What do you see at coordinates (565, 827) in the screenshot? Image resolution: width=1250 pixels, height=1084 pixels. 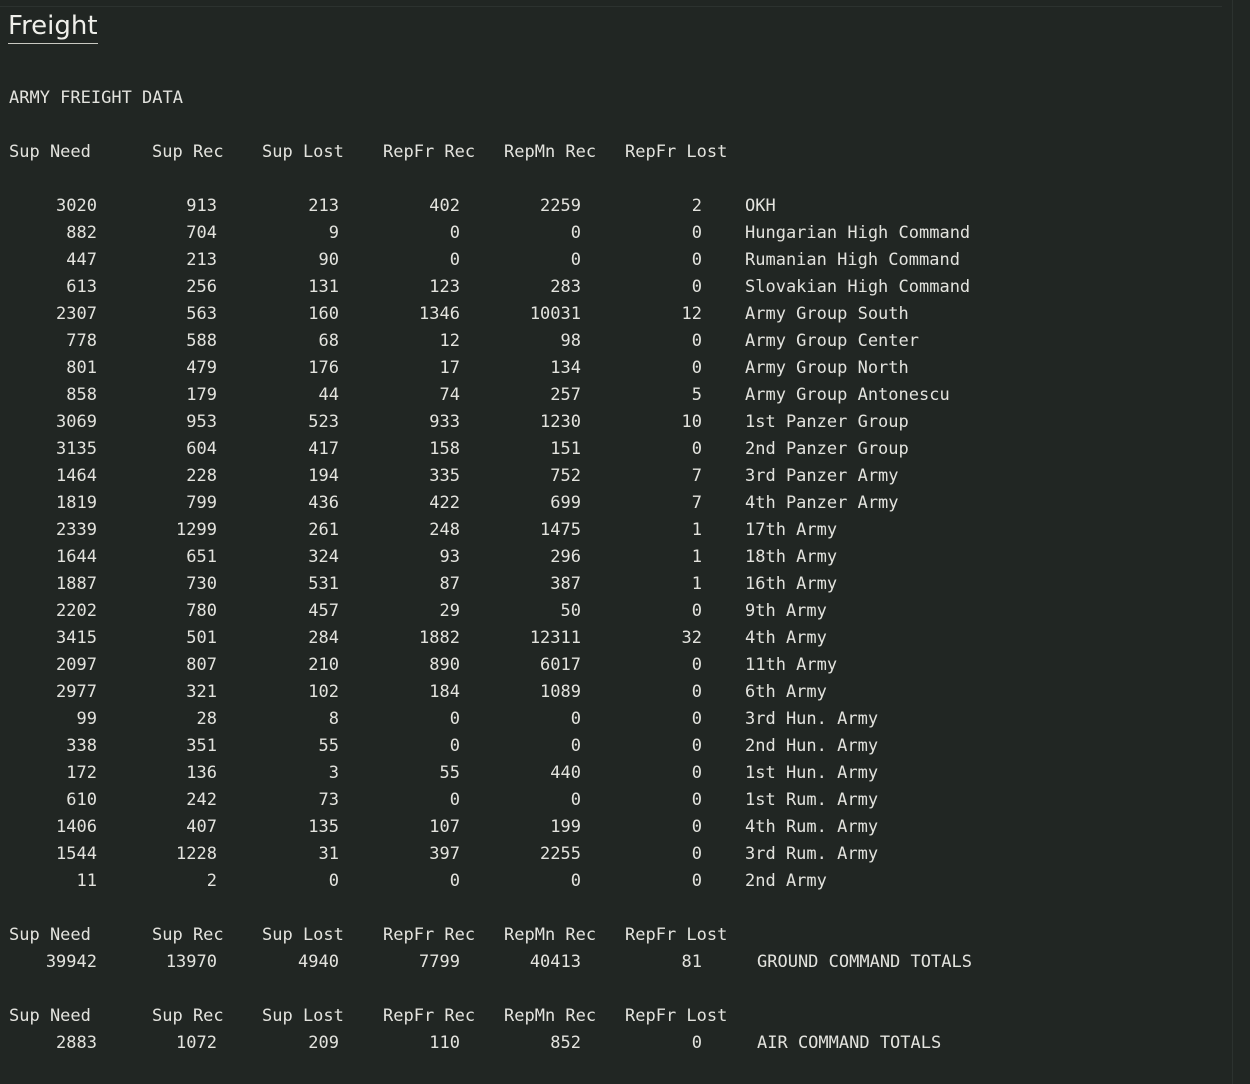 I see `army-row-repmn-rec: 199` at bounding box center [565, 827].